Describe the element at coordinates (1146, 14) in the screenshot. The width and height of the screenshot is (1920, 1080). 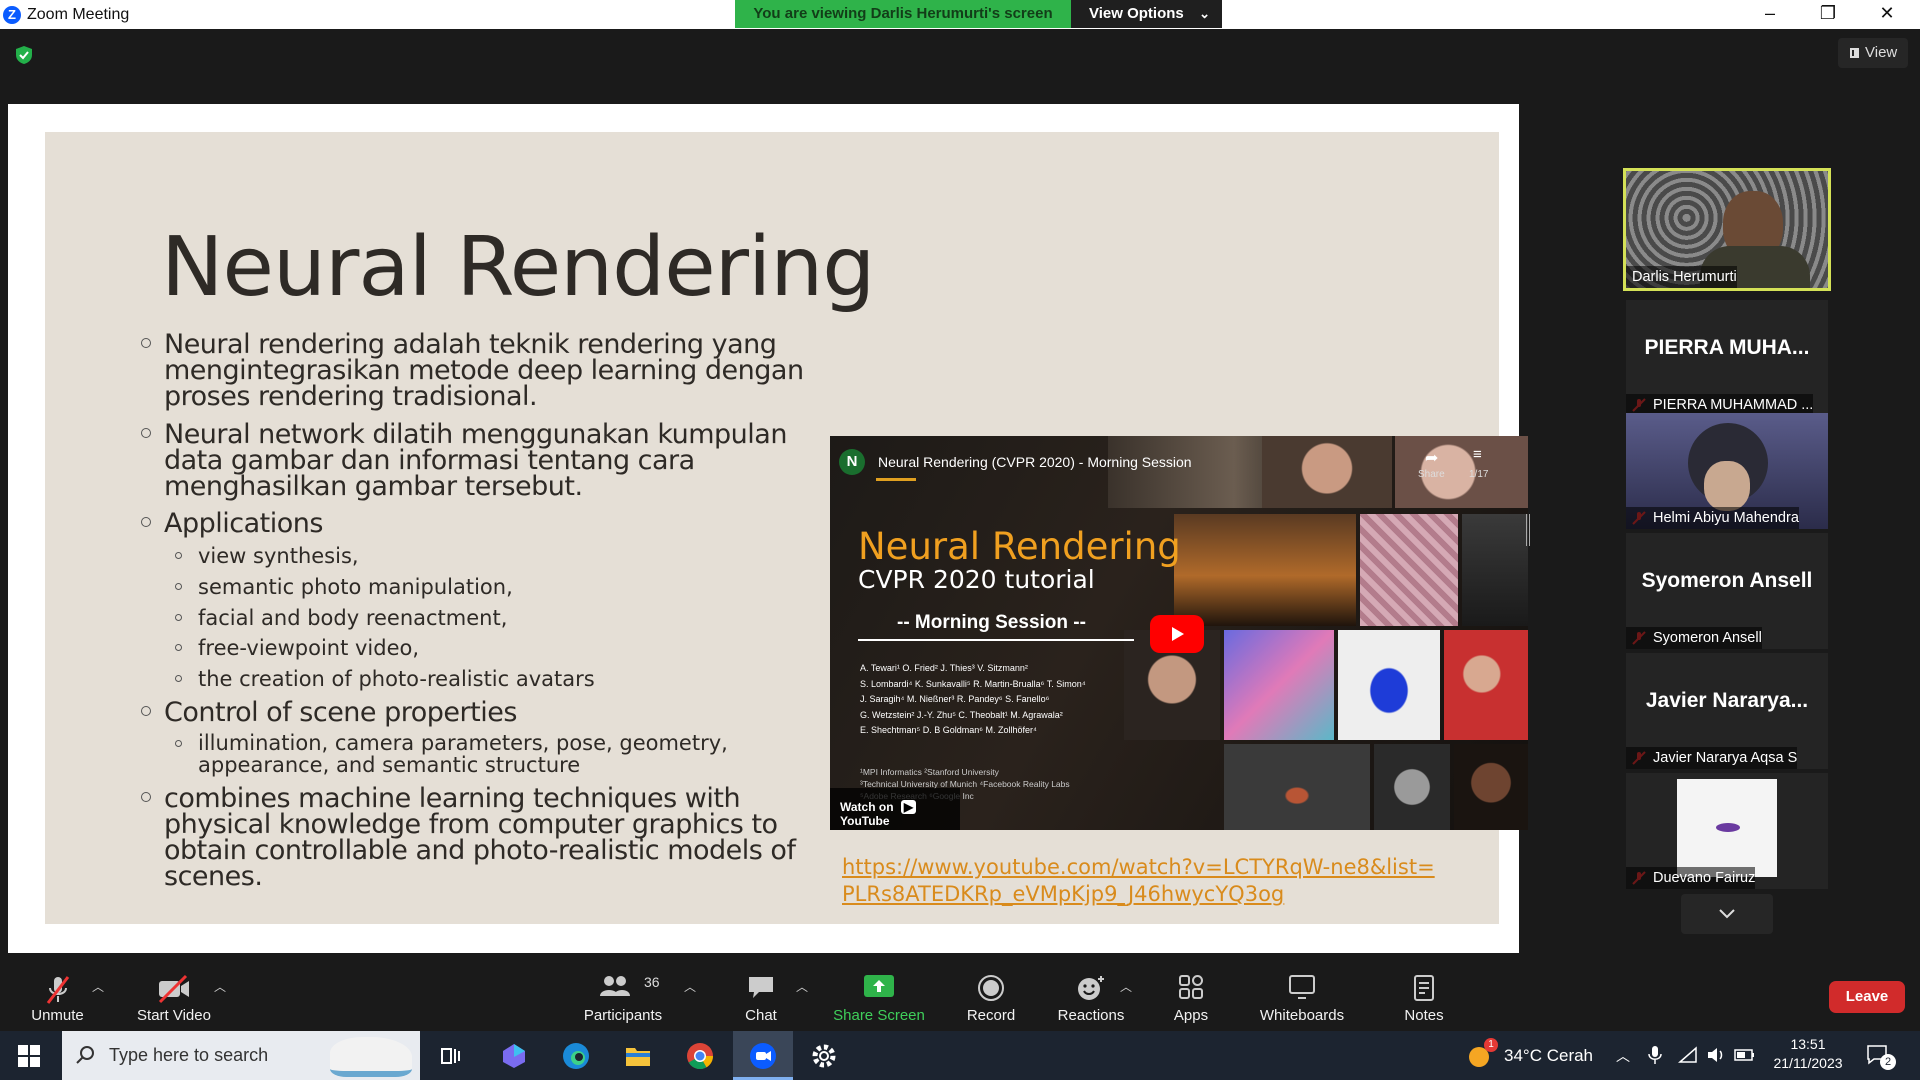
I see `view-options-button: View Options ⌄` at that location.